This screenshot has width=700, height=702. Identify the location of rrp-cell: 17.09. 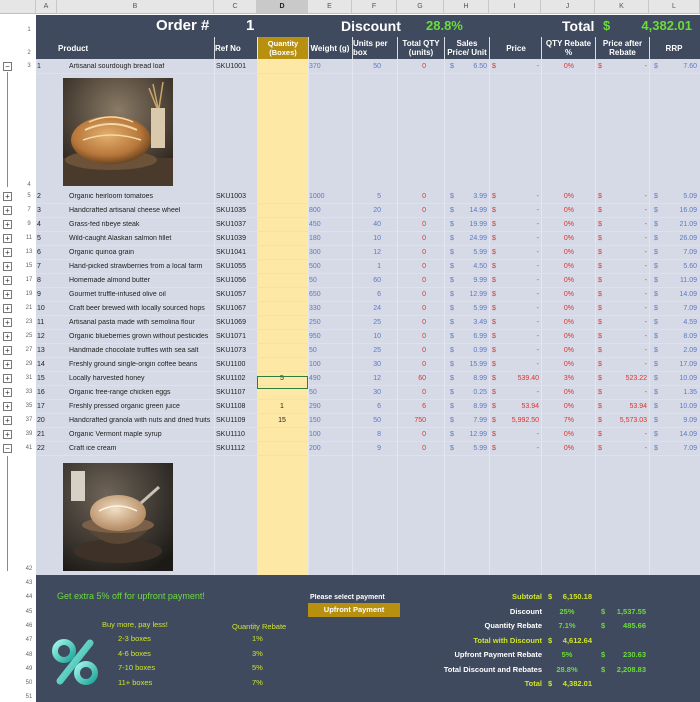
(678, 364).